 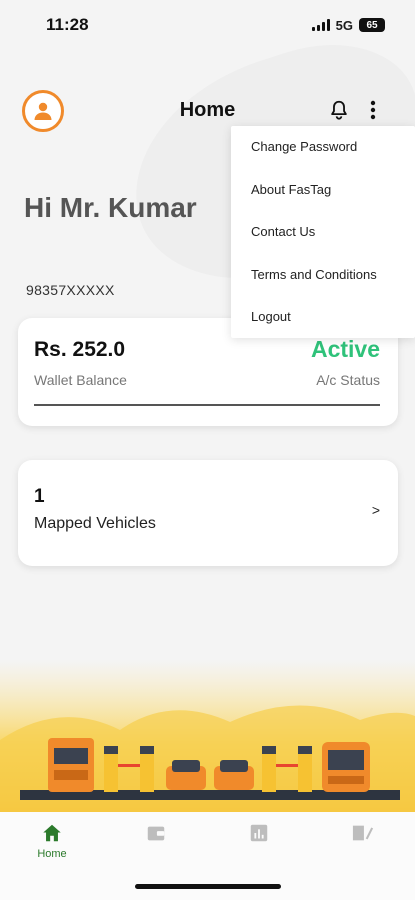 I want to click on wallet-balance-value: Rs. 252.0, so click(x=80, y=349).